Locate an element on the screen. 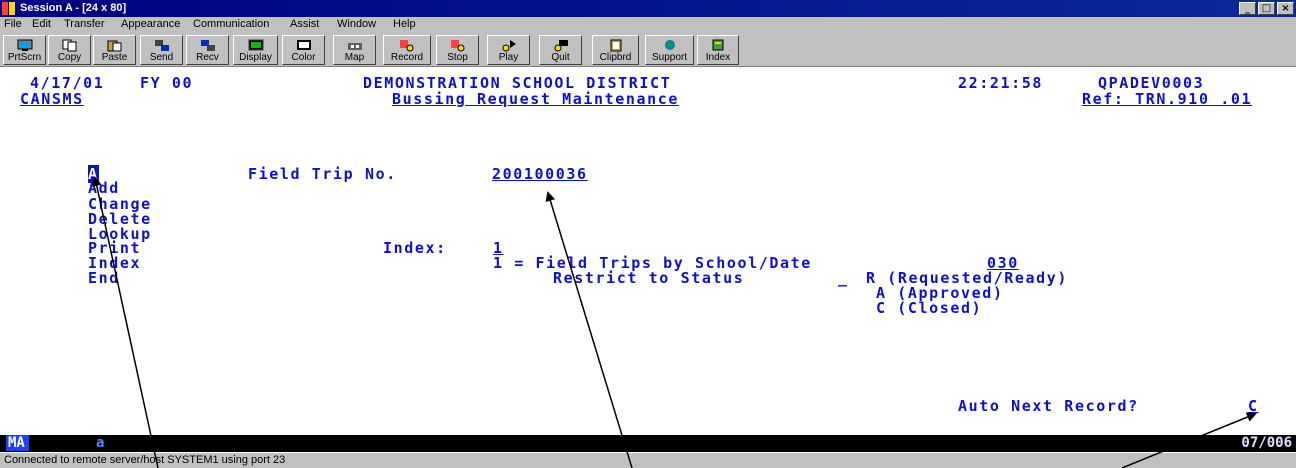 This screenshot has width=1296, height=468. maximize-button: □ is located at coordinates (1266, 8).